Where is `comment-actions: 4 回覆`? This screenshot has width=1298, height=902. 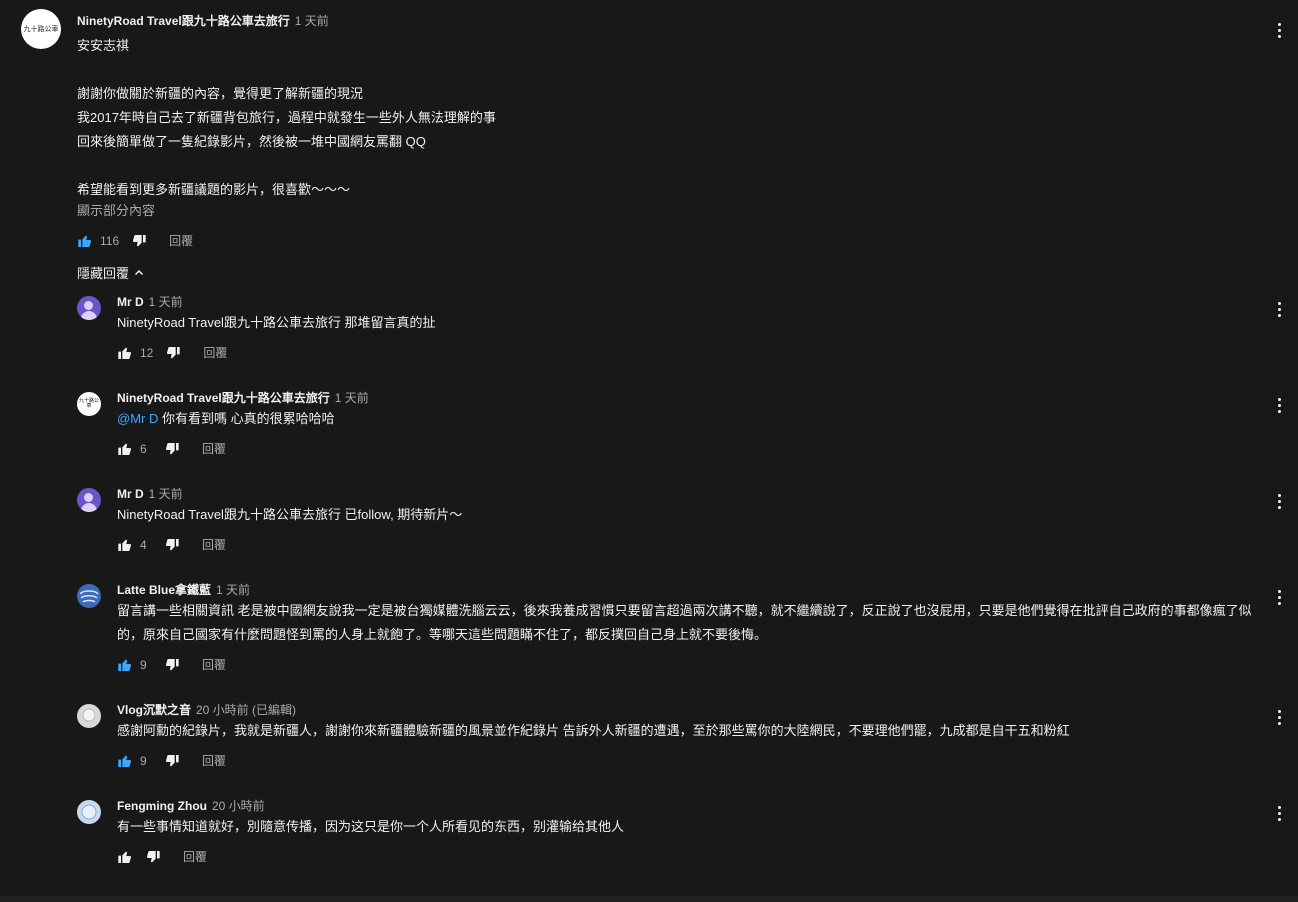
comment-actions: 4 回覆 is located at coordinates (171, 544).